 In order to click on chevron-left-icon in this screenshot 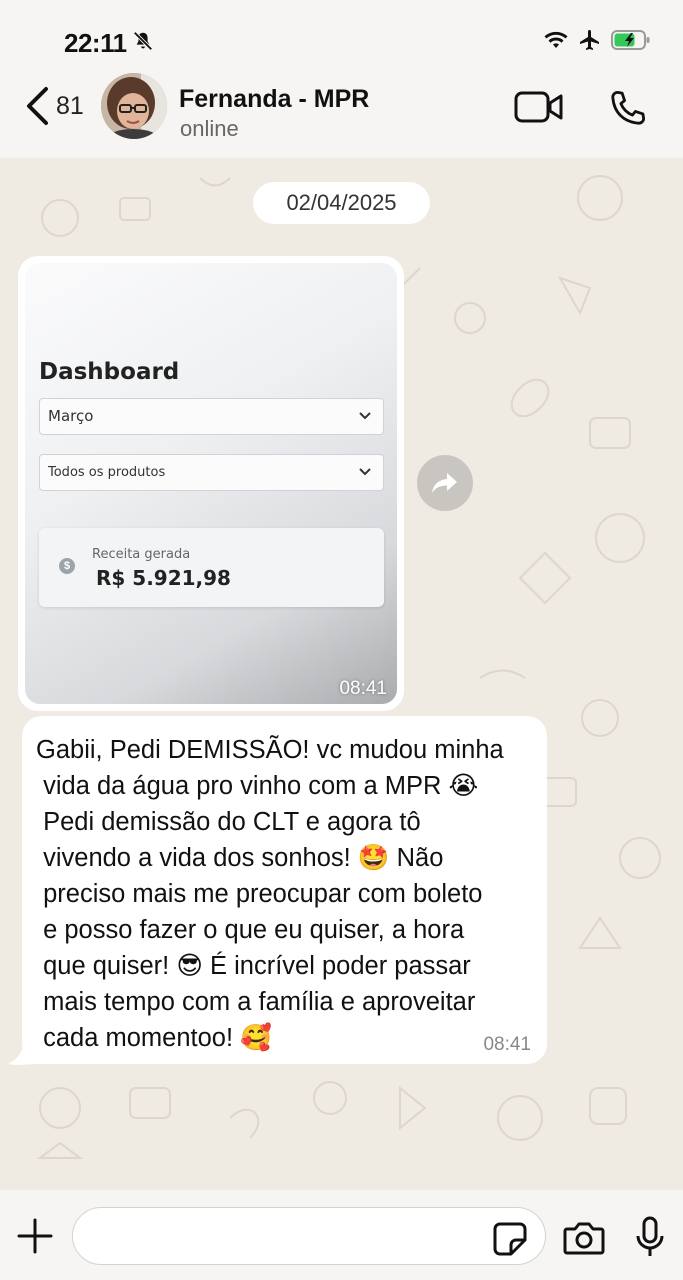, I will do `click(37, 106)`.